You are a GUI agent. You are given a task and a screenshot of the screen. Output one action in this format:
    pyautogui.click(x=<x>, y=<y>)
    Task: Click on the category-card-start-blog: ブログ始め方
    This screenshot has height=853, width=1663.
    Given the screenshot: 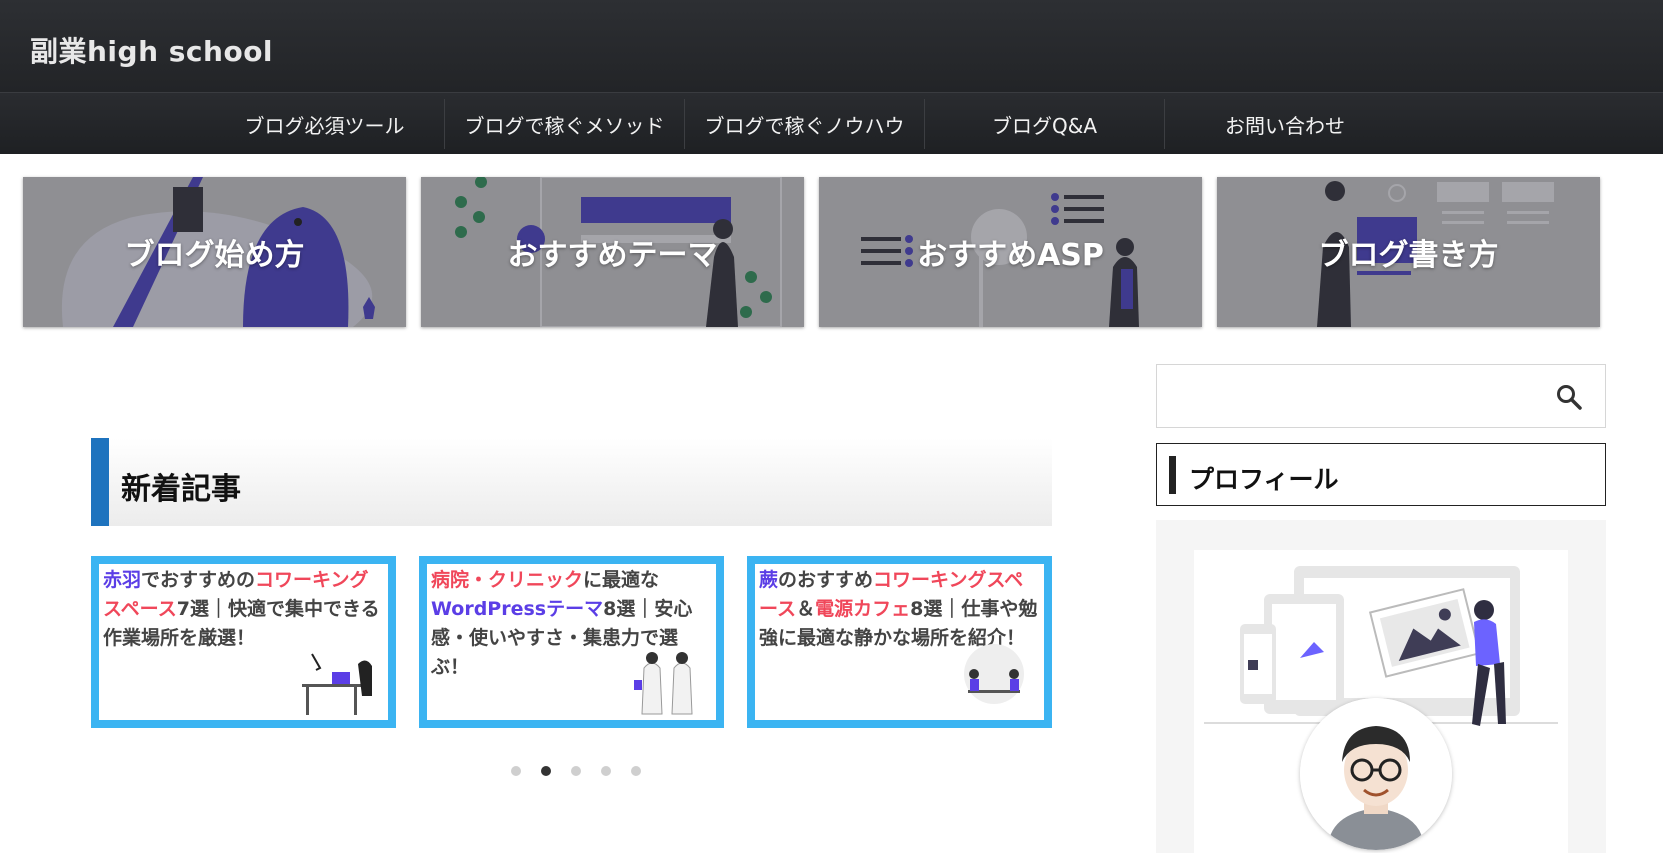 What is the action you would take?
    pyautogui.click(x=214, y=252)
    